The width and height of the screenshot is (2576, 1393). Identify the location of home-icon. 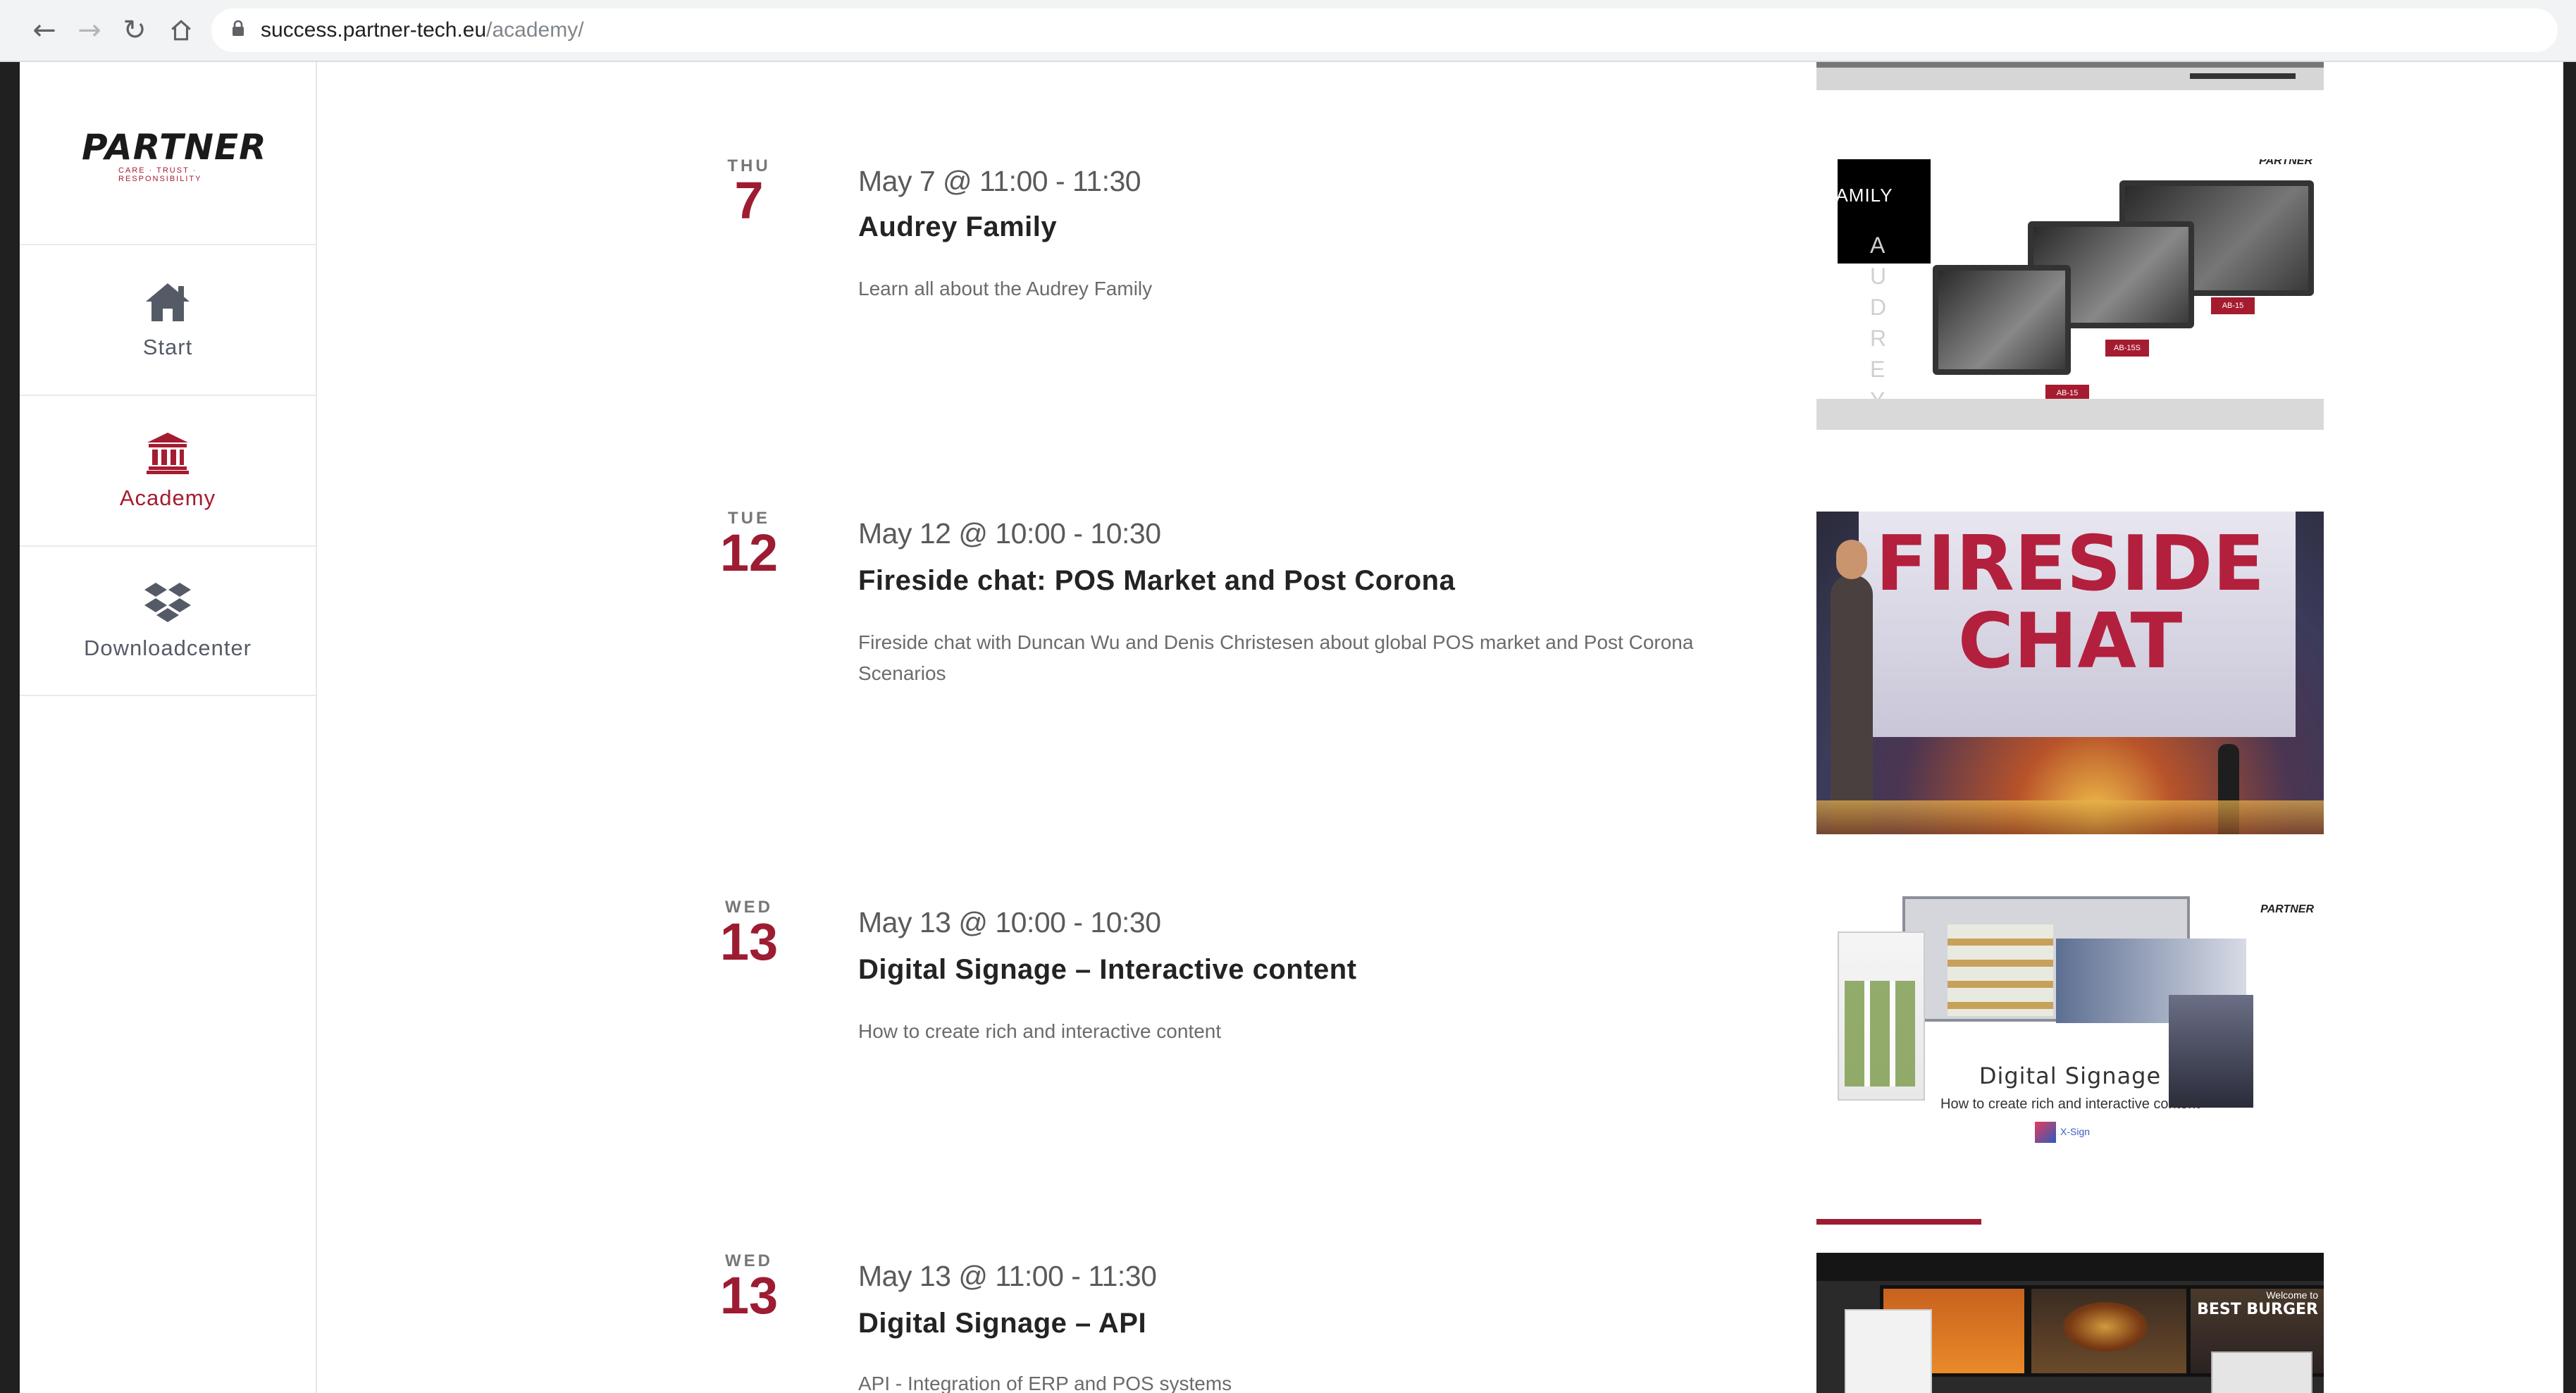
(167, 302).